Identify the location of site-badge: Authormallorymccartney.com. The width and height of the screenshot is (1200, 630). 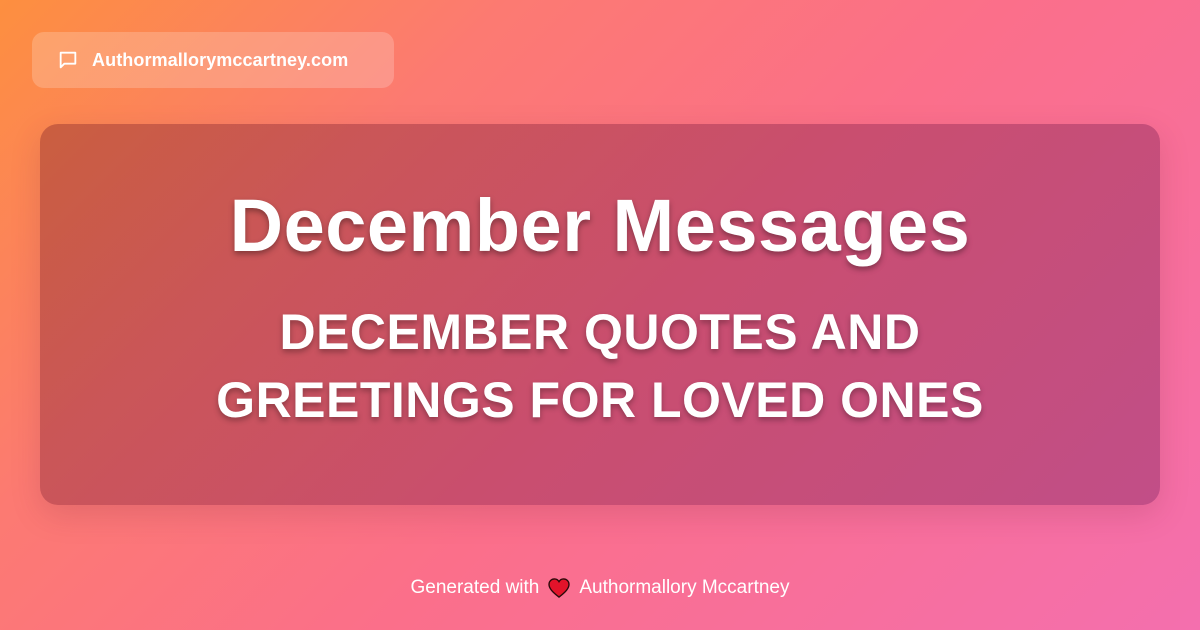
(213, 60).